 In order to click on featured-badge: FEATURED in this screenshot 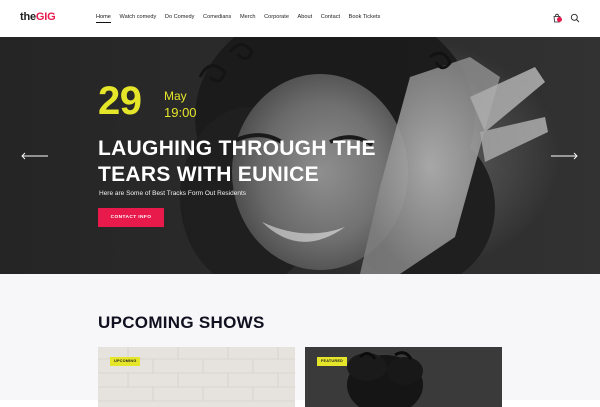, I will do `click(332, 361)`.